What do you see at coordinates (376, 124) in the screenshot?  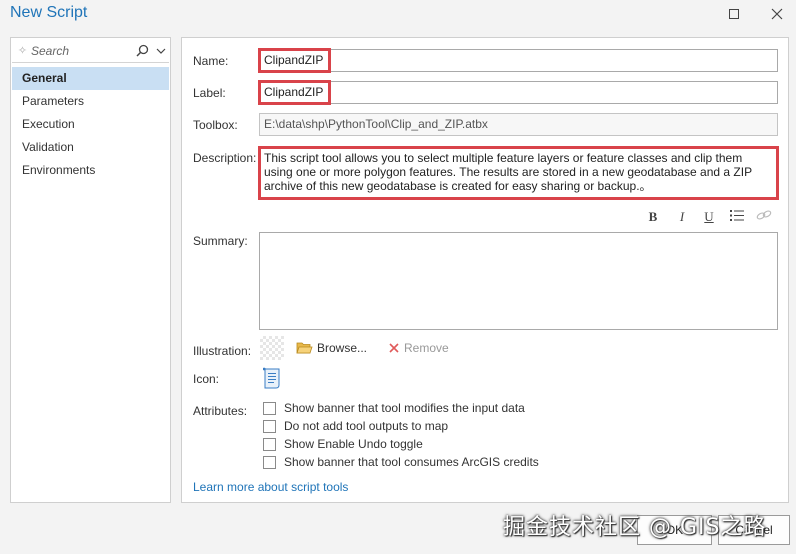 I see `toolbox-value: E:\data\shp\PythonTool\Clip_and_ZIP.atbx` at bounding box center [376, 124].